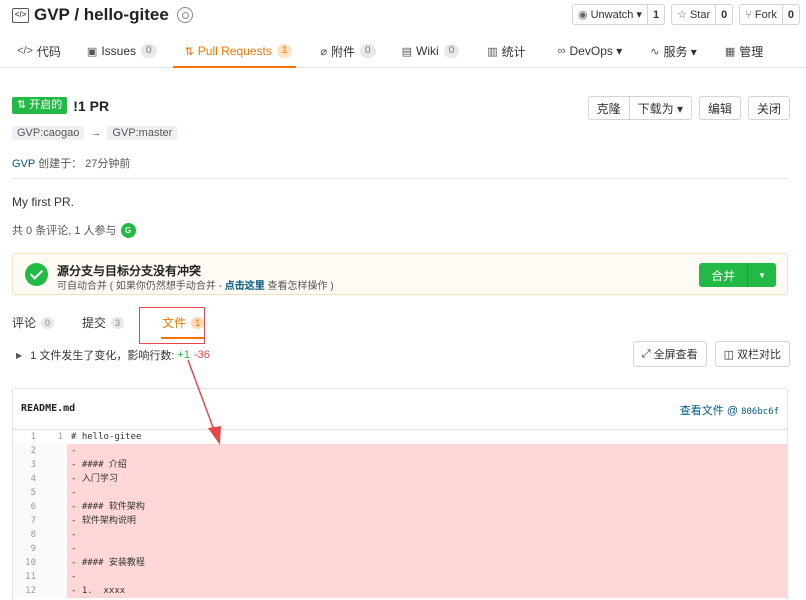  I want to click on tab-stats: ▥ 统计, so click(506, 51).